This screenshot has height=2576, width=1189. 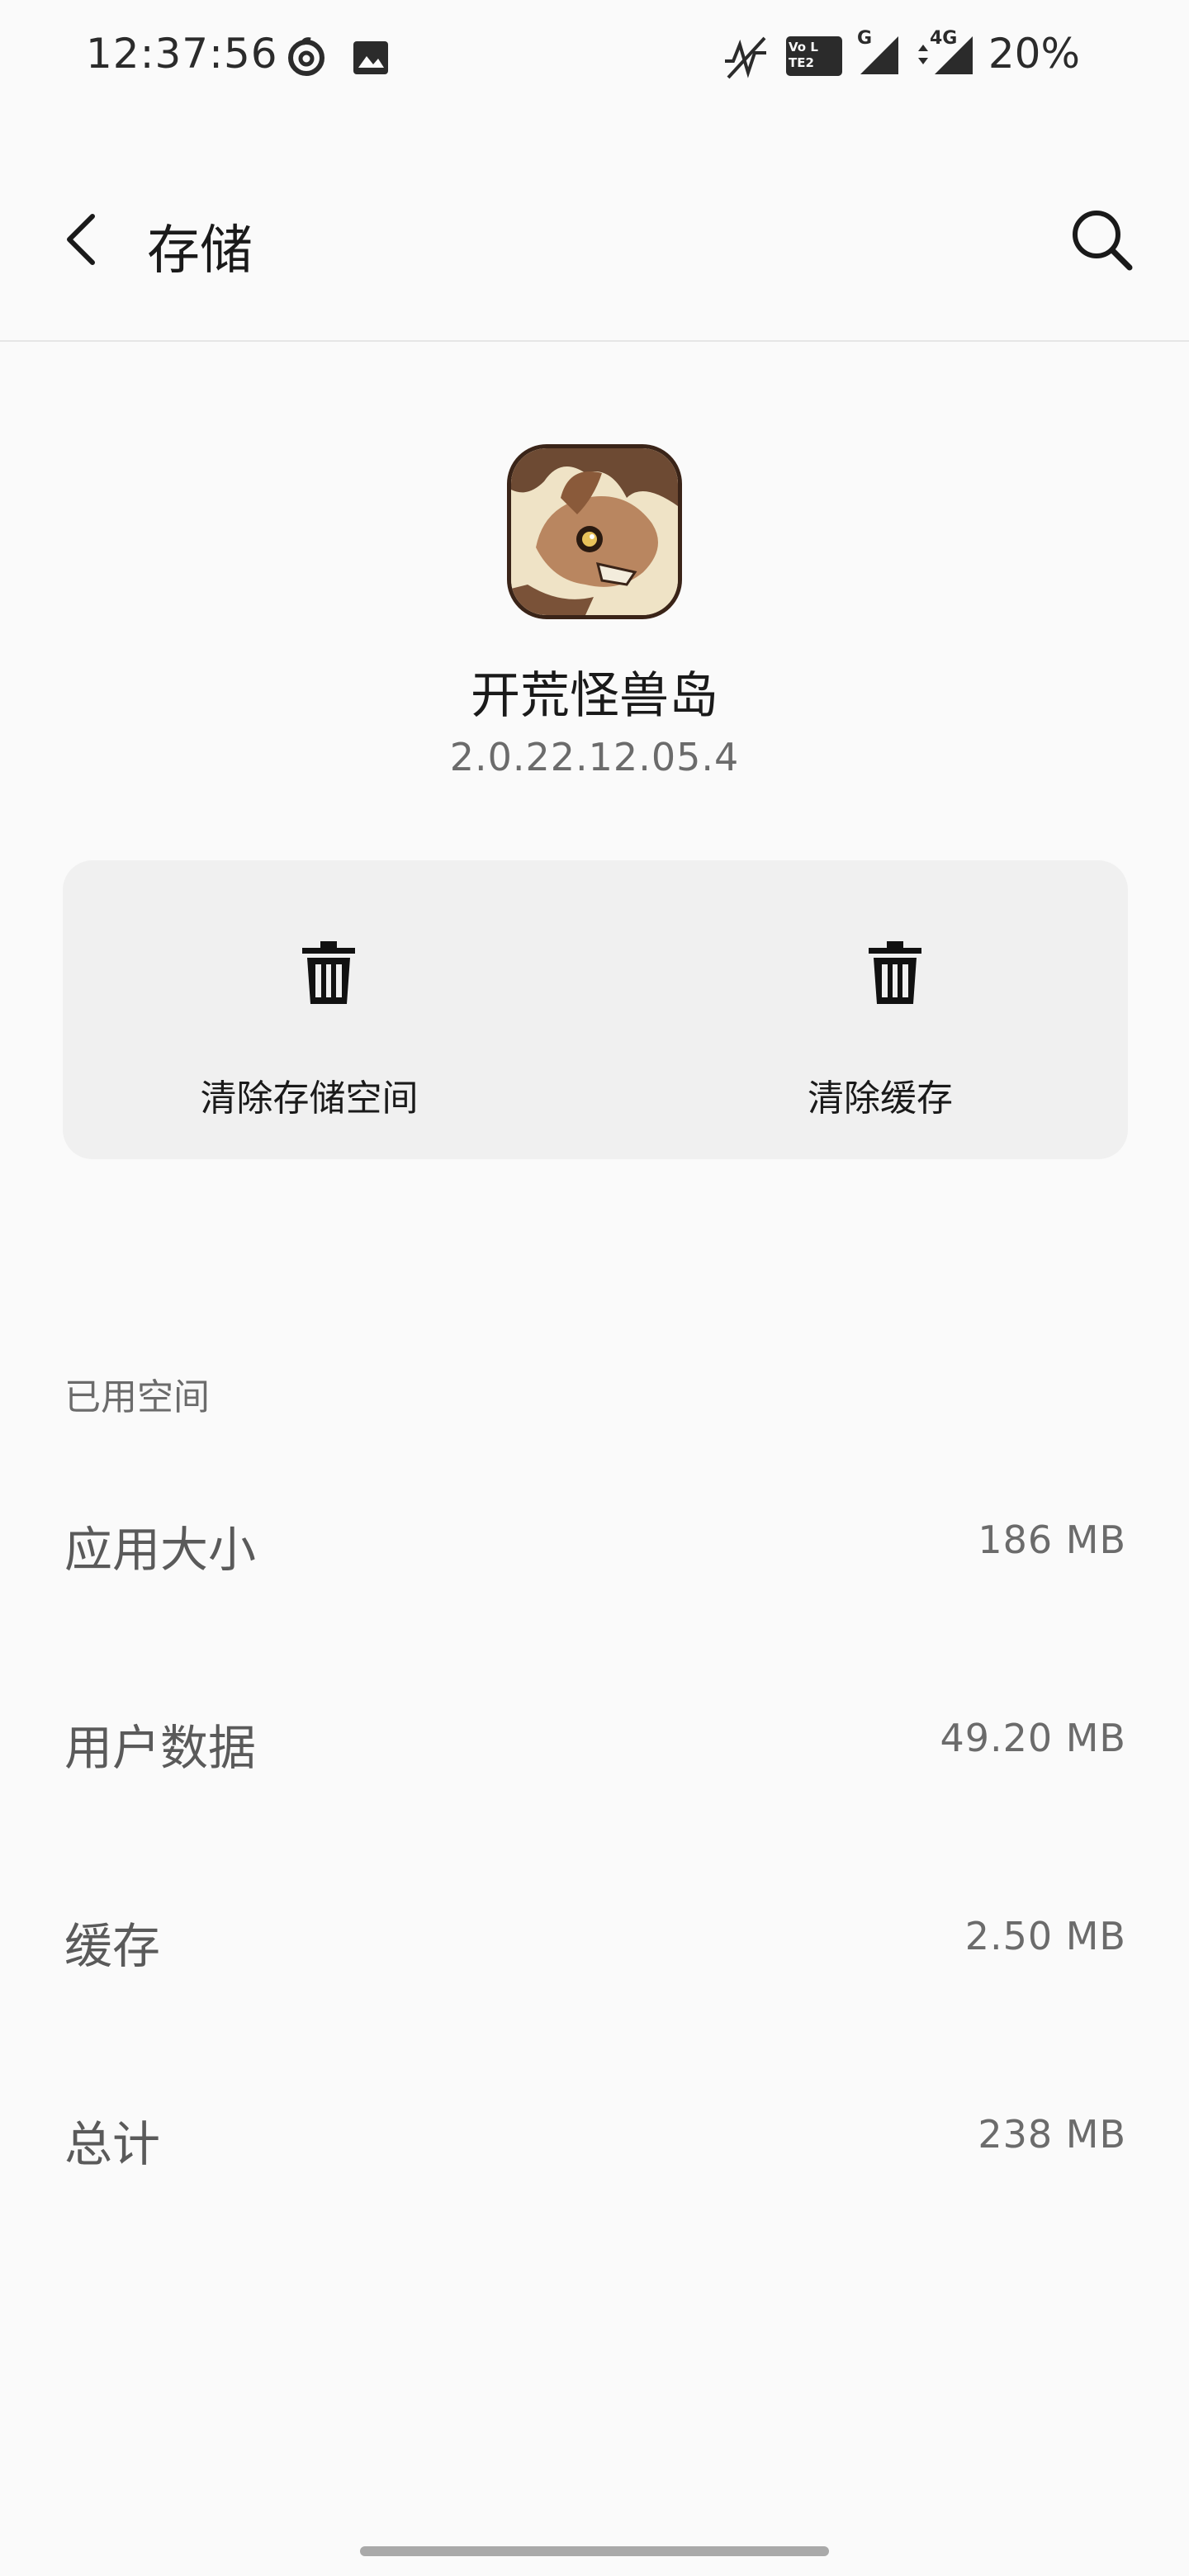 I want to click on storage-actions-card: 清除存储空间 清除缓存, so click(x=595, y=1009).